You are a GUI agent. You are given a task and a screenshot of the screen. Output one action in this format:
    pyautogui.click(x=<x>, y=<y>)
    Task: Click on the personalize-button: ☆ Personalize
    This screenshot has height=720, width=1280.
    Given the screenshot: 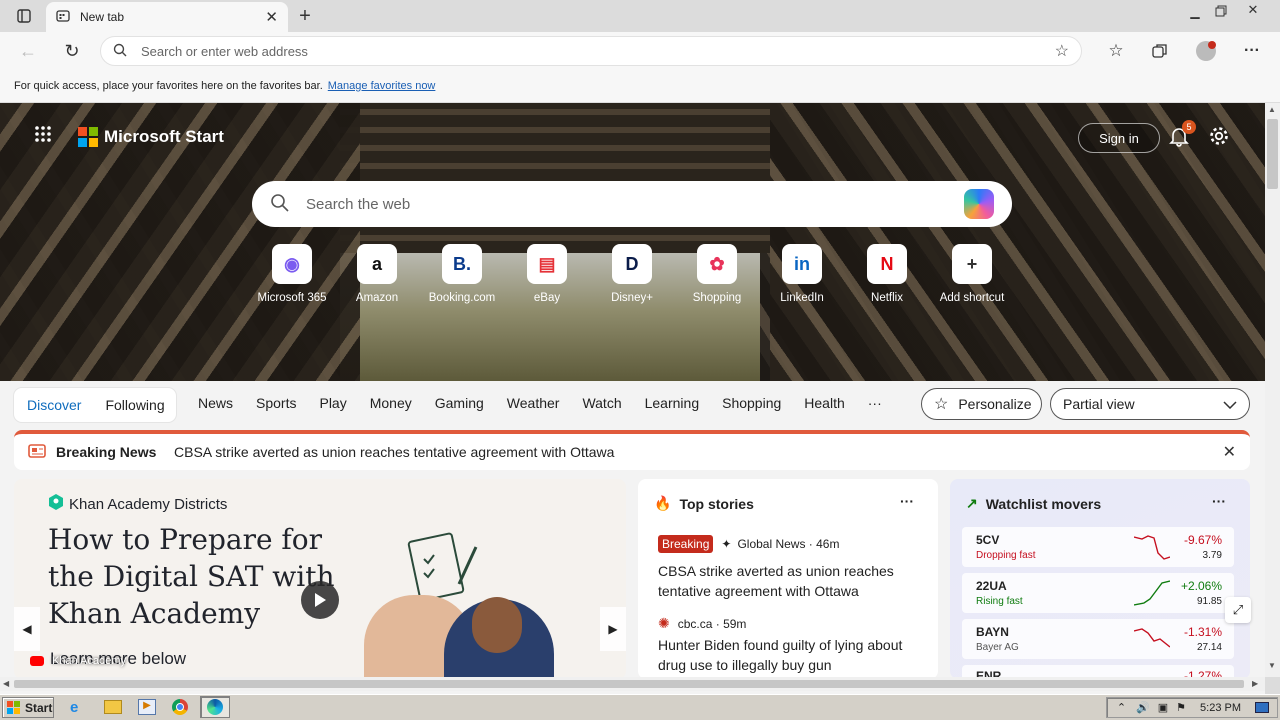 What is the action you would take?
    pyautogui.click(x=981, y=404)
    